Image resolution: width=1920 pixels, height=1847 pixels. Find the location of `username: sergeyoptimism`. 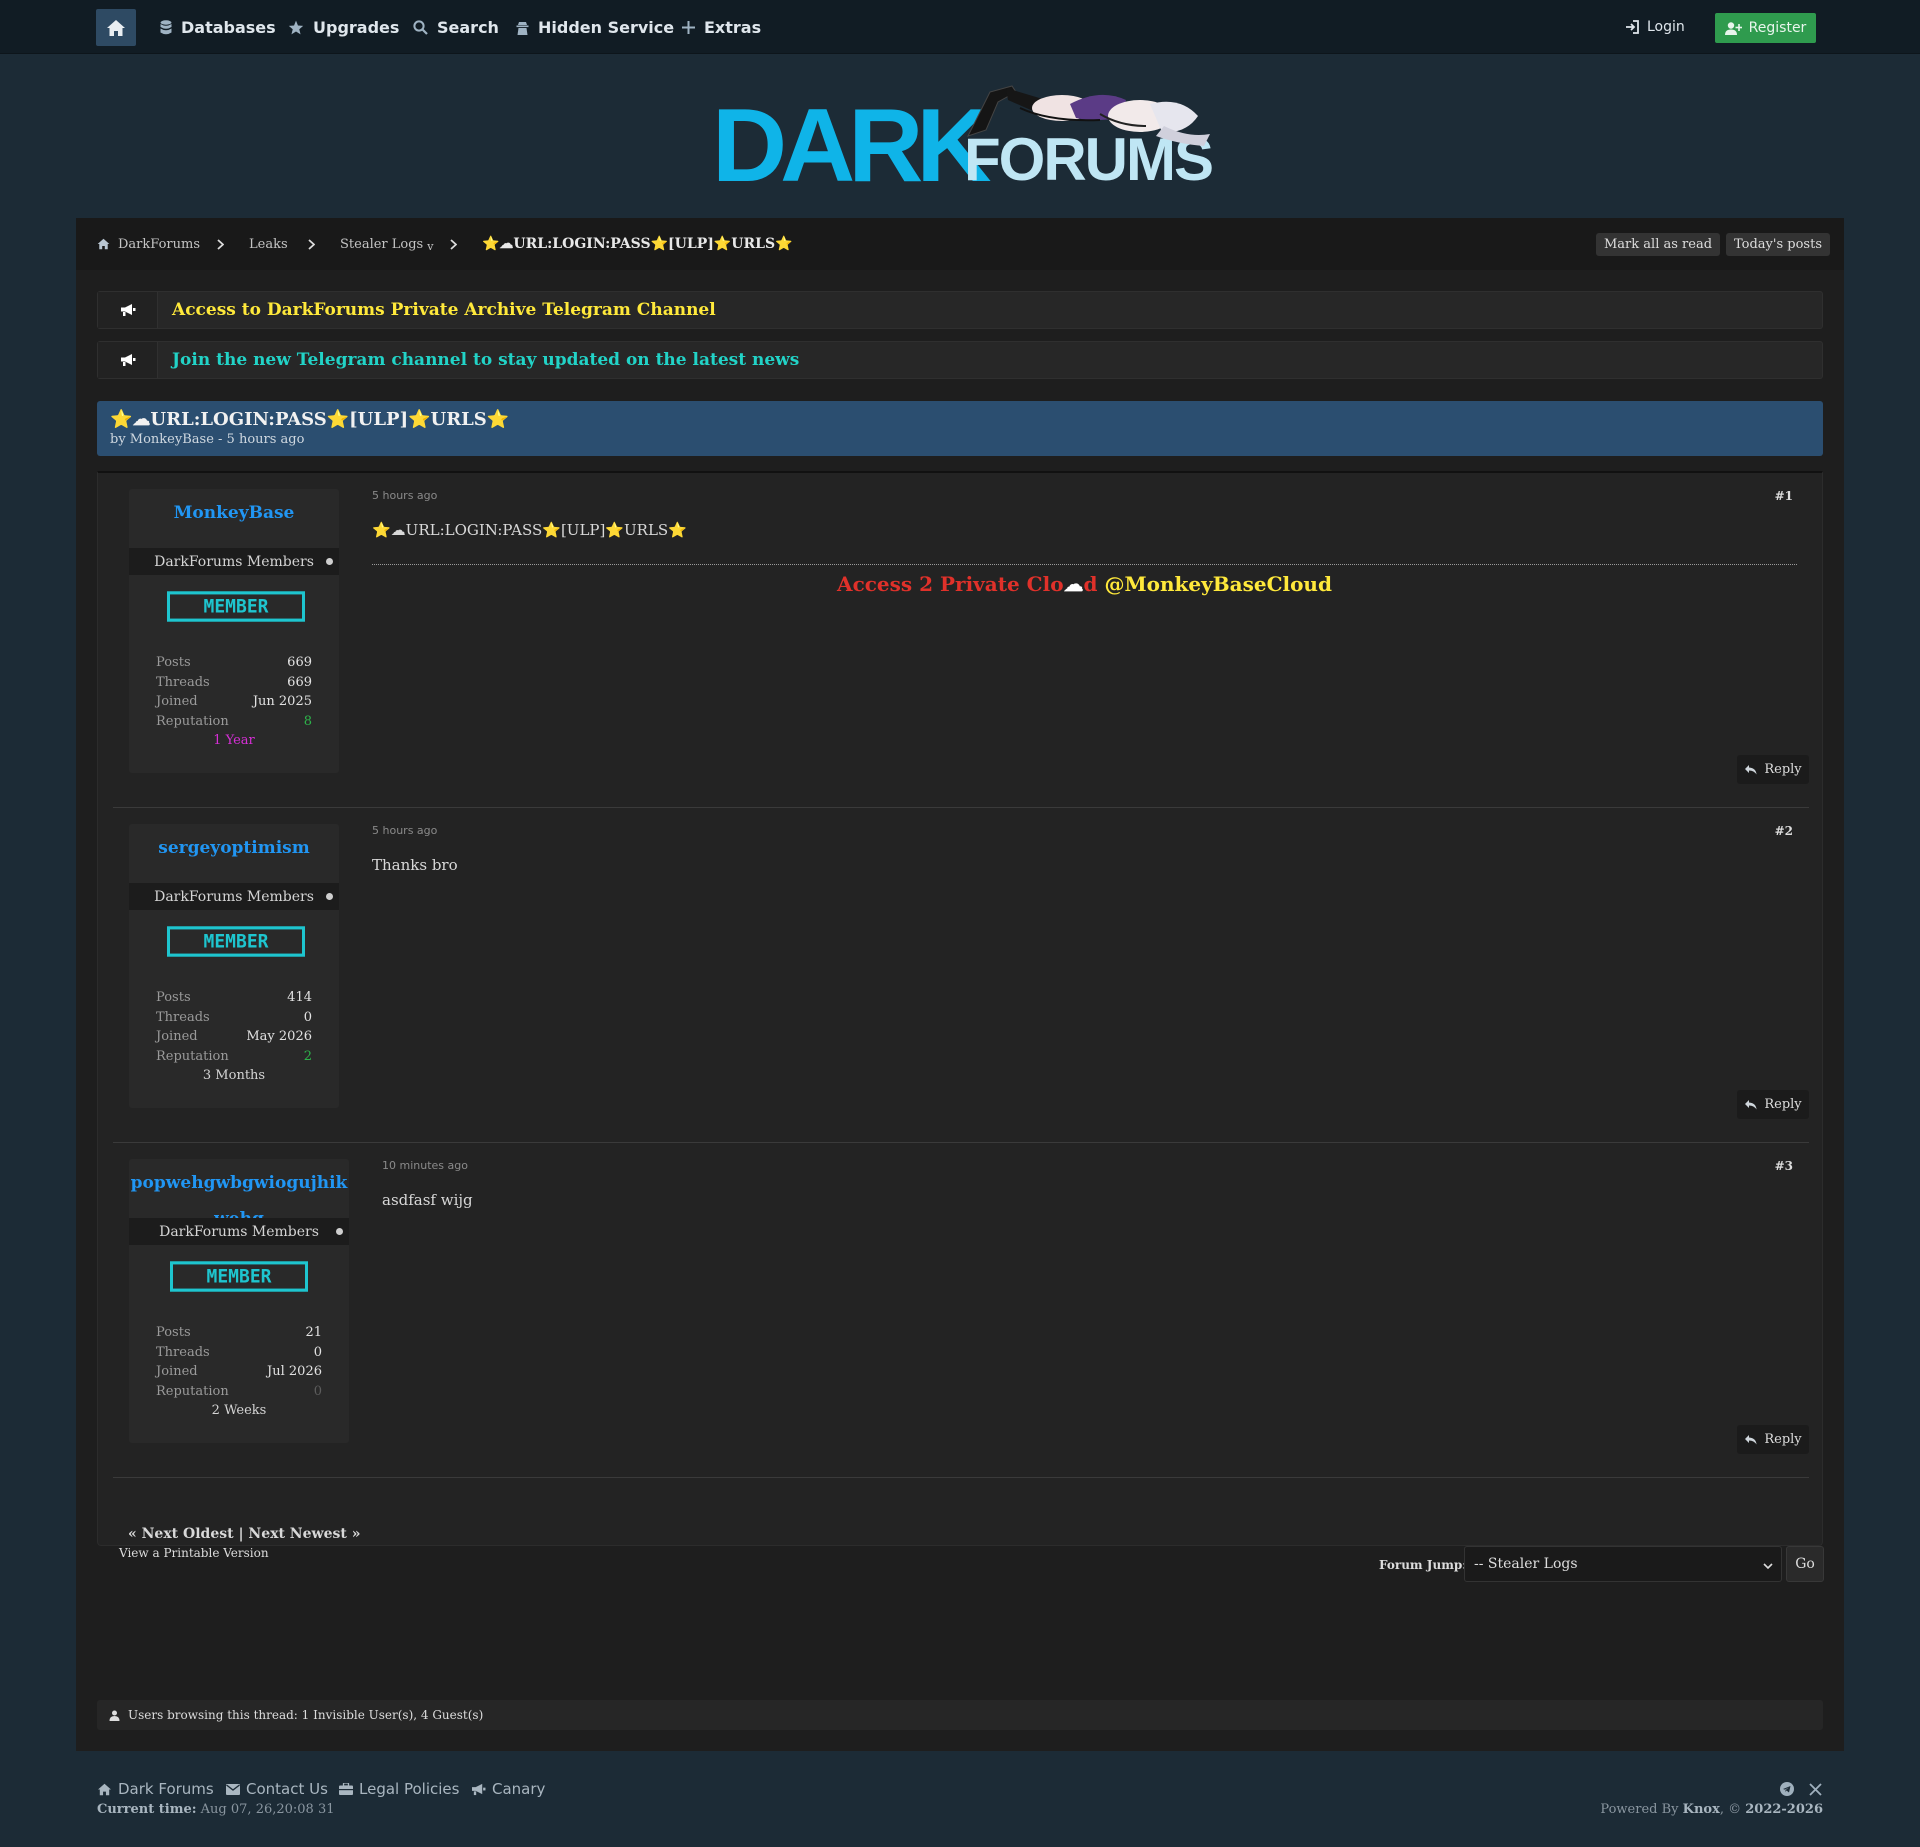

username: sergeyoptimism is located at coordinates (234, 848).